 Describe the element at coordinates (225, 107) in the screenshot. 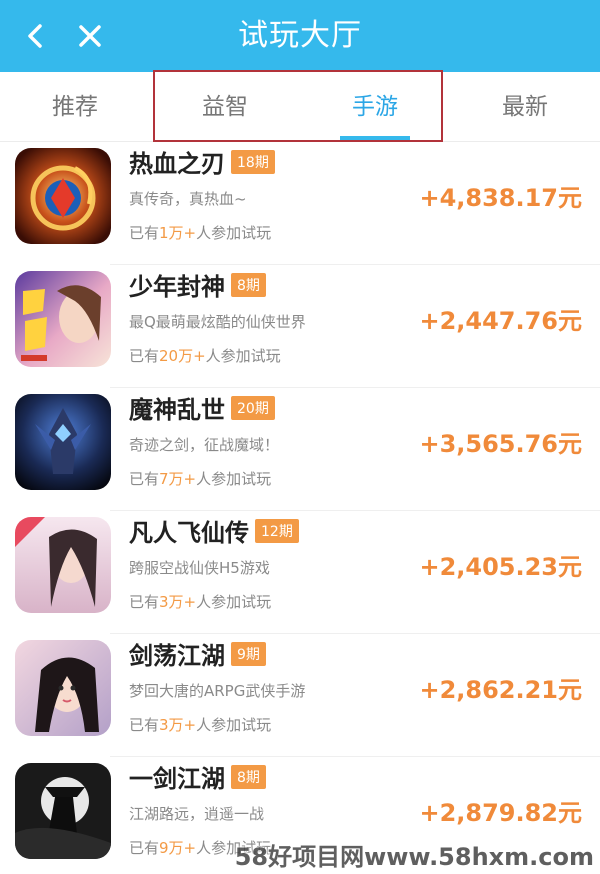

I see `tab-puzzle: 益智` at that location.